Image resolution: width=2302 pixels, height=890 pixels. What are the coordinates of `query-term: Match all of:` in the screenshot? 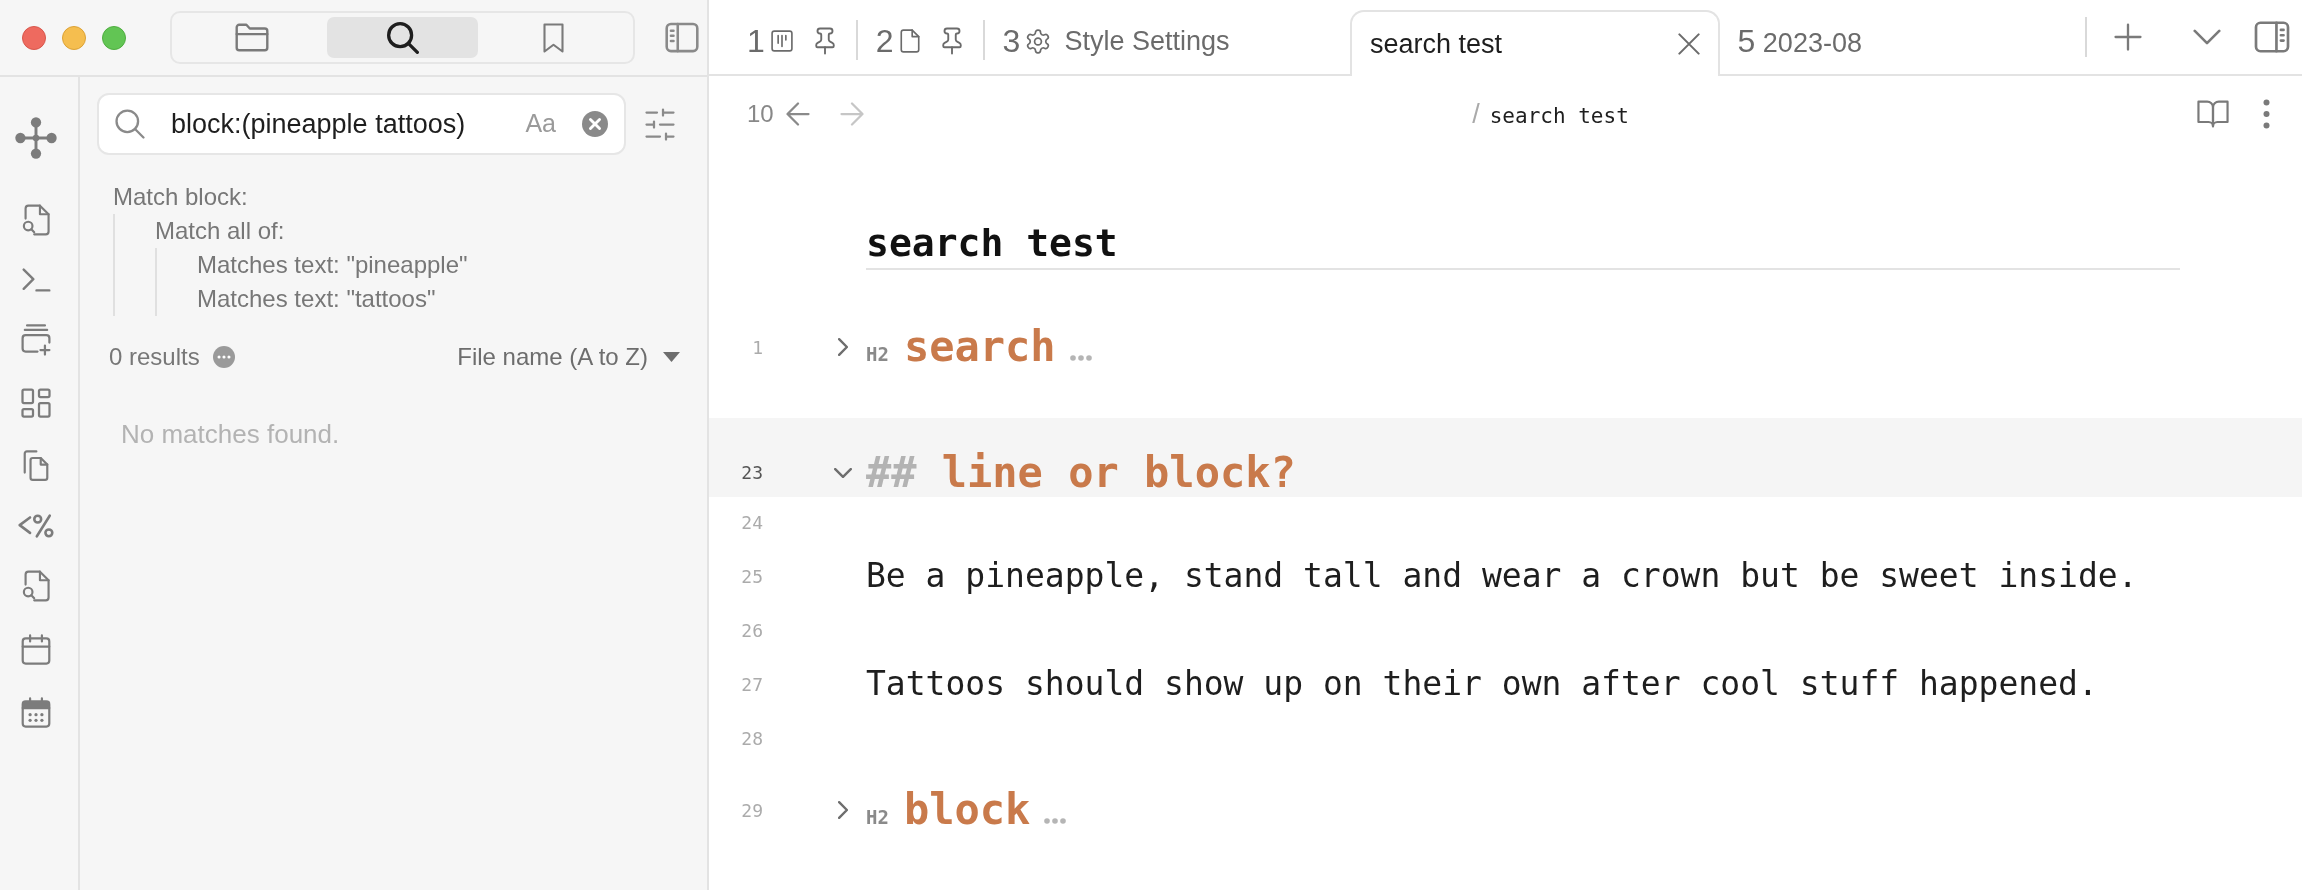 It's located at (220, 231).